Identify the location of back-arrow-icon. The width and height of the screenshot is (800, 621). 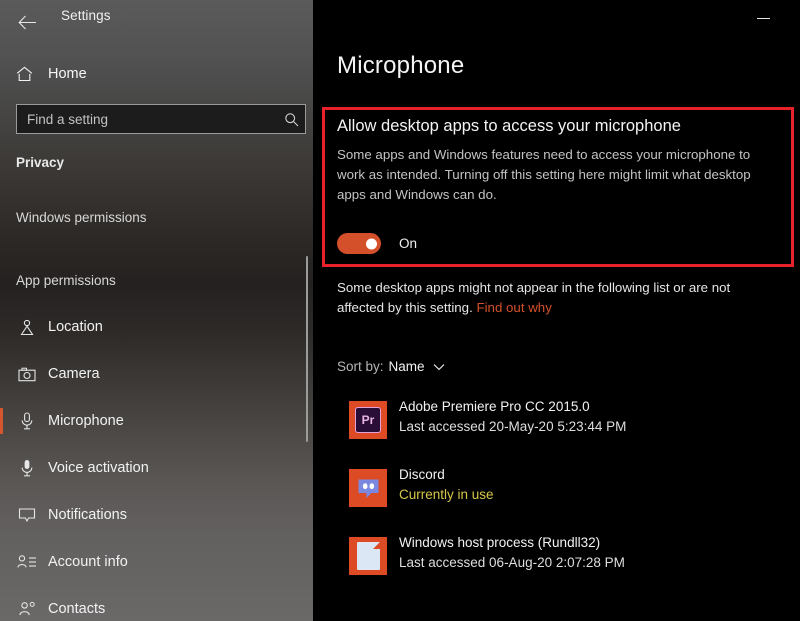
(26, 22).